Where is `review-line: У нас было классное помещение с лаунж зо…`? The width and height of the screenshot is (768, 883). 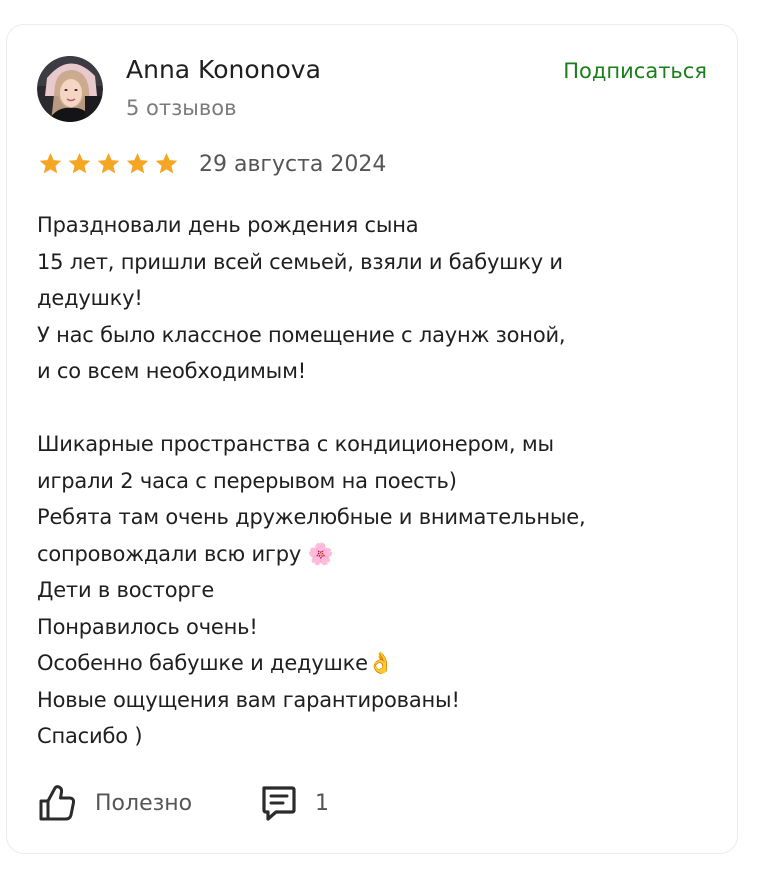 review-line: У нас было классное помещение с лаунж зо… is located at coordinates (301, 334).